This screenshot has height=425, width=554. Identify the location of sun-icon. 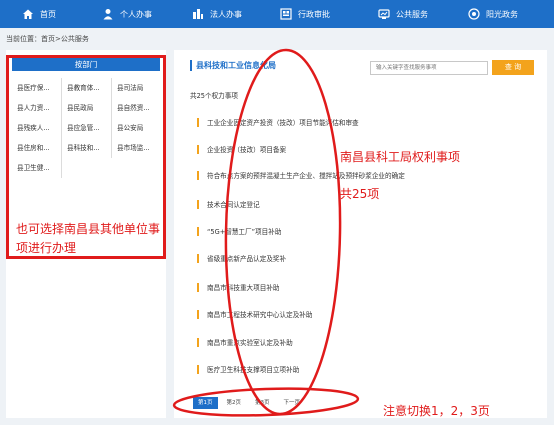
(474, 14).